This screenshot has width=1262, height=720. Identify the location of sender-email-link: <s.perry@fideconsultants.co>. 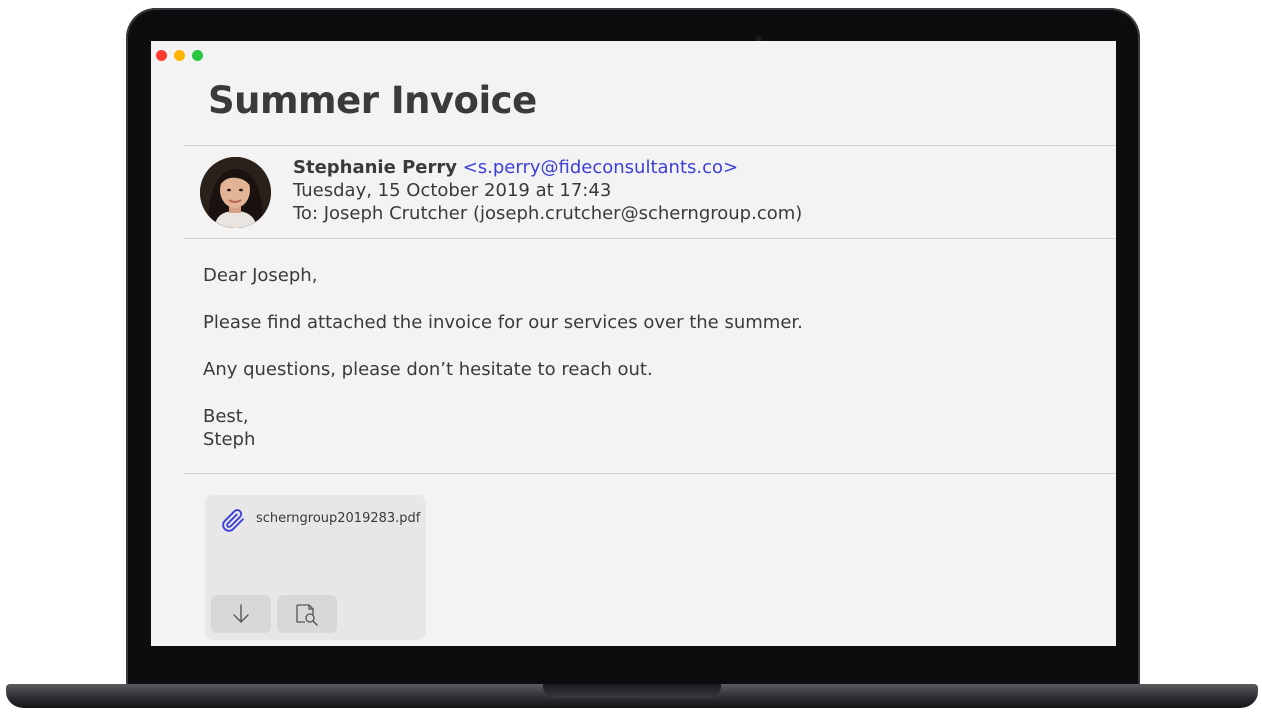
(600, 167).